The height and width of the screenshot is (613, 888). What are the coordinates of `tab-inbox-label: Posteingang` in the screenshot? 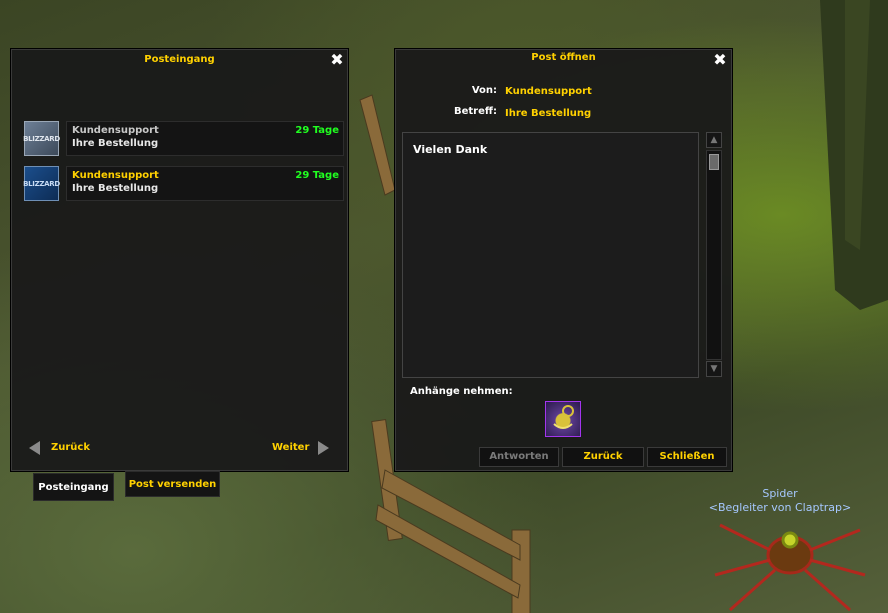 It's located at (73, 487).